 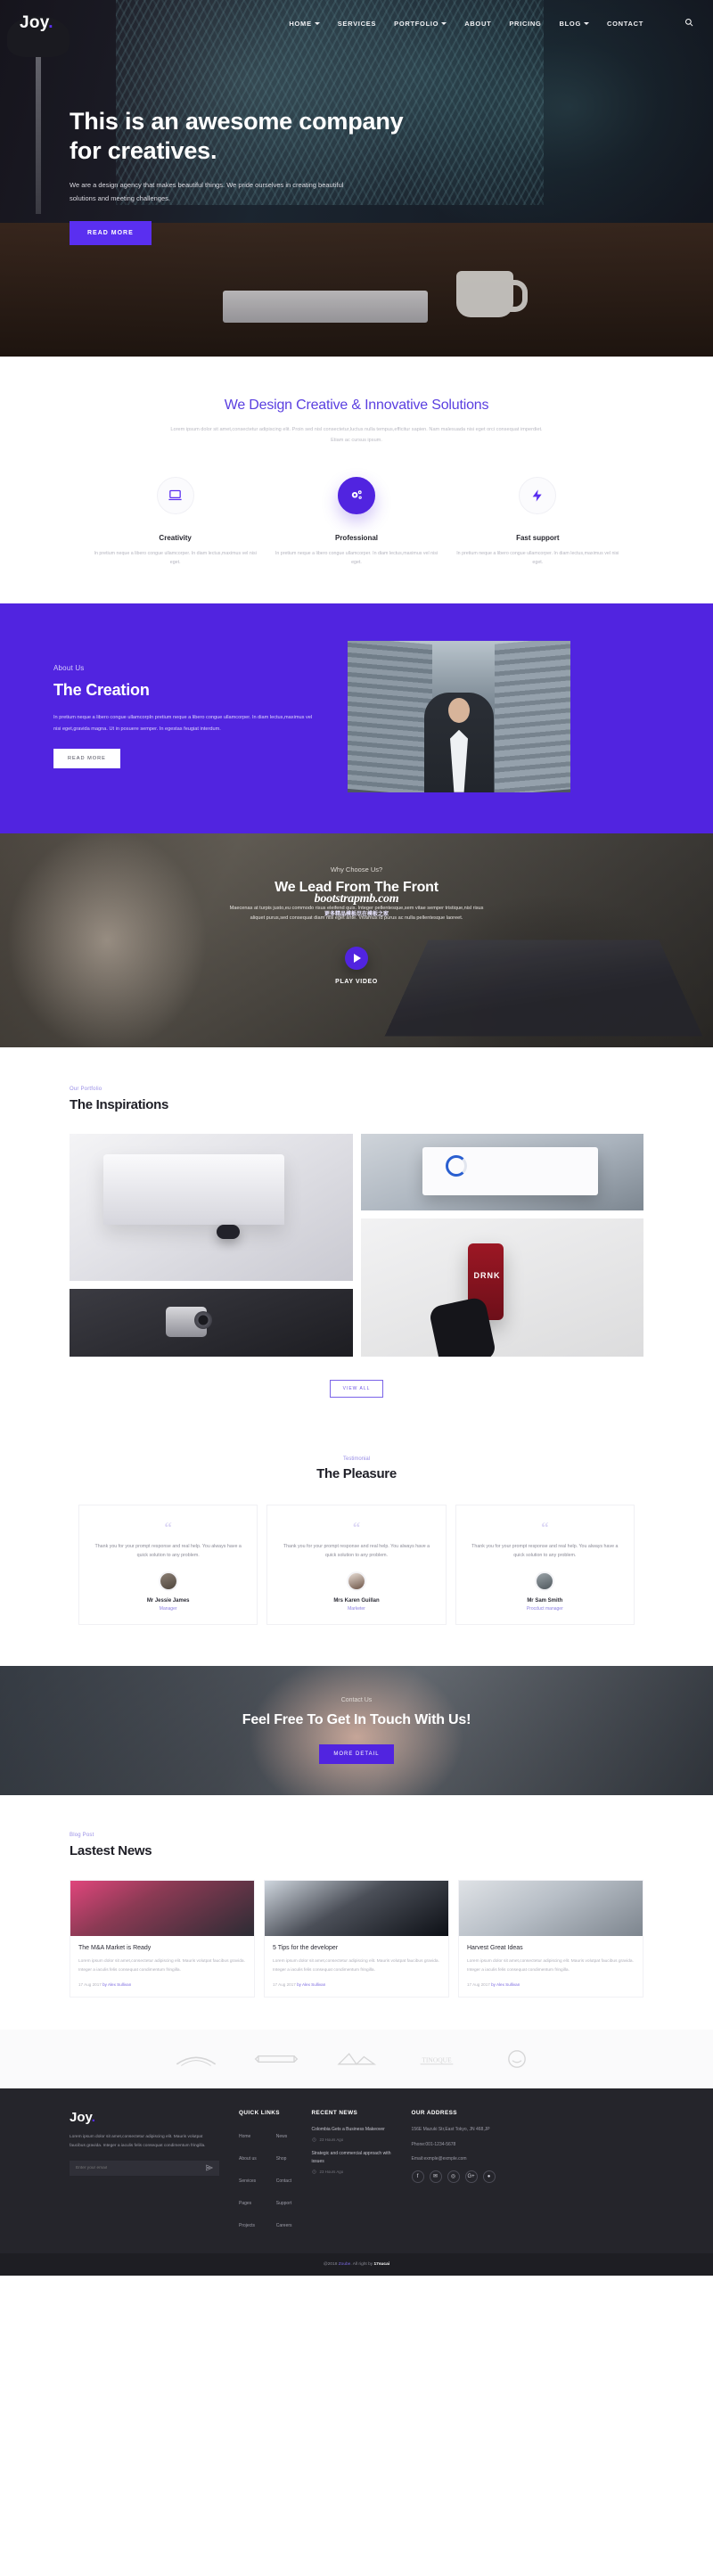 I want to click on head-shape, so click(x=459, y=710).